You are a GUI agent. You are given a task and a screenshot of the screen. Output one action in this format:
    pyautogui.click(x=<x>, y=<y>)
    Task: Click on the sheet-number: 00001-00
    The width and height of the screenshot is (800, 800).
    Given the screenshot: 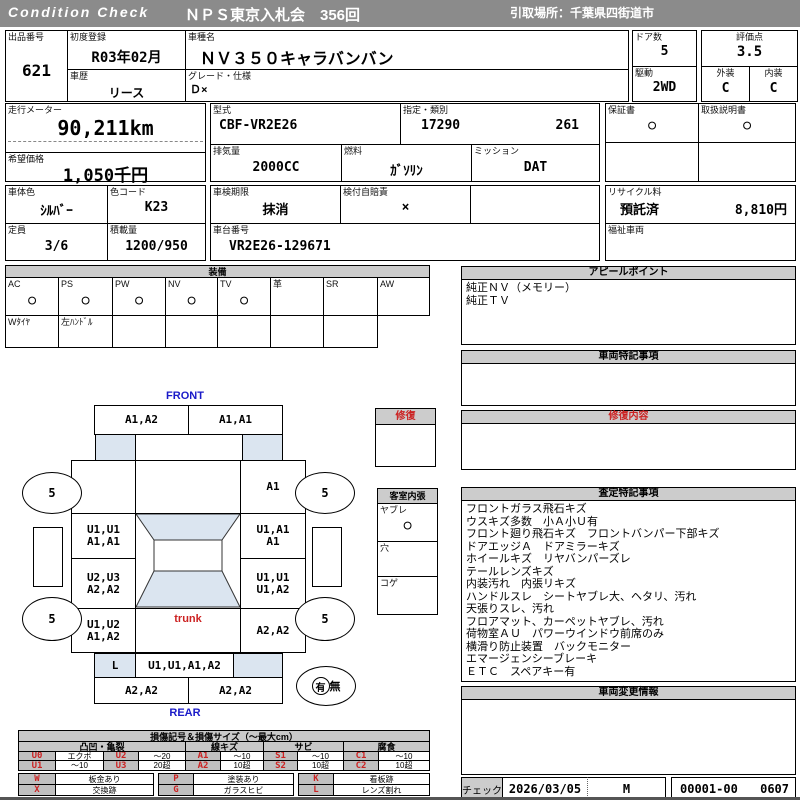 What is the action you would take?
    pyautogui.click(x=709, y=789)
    